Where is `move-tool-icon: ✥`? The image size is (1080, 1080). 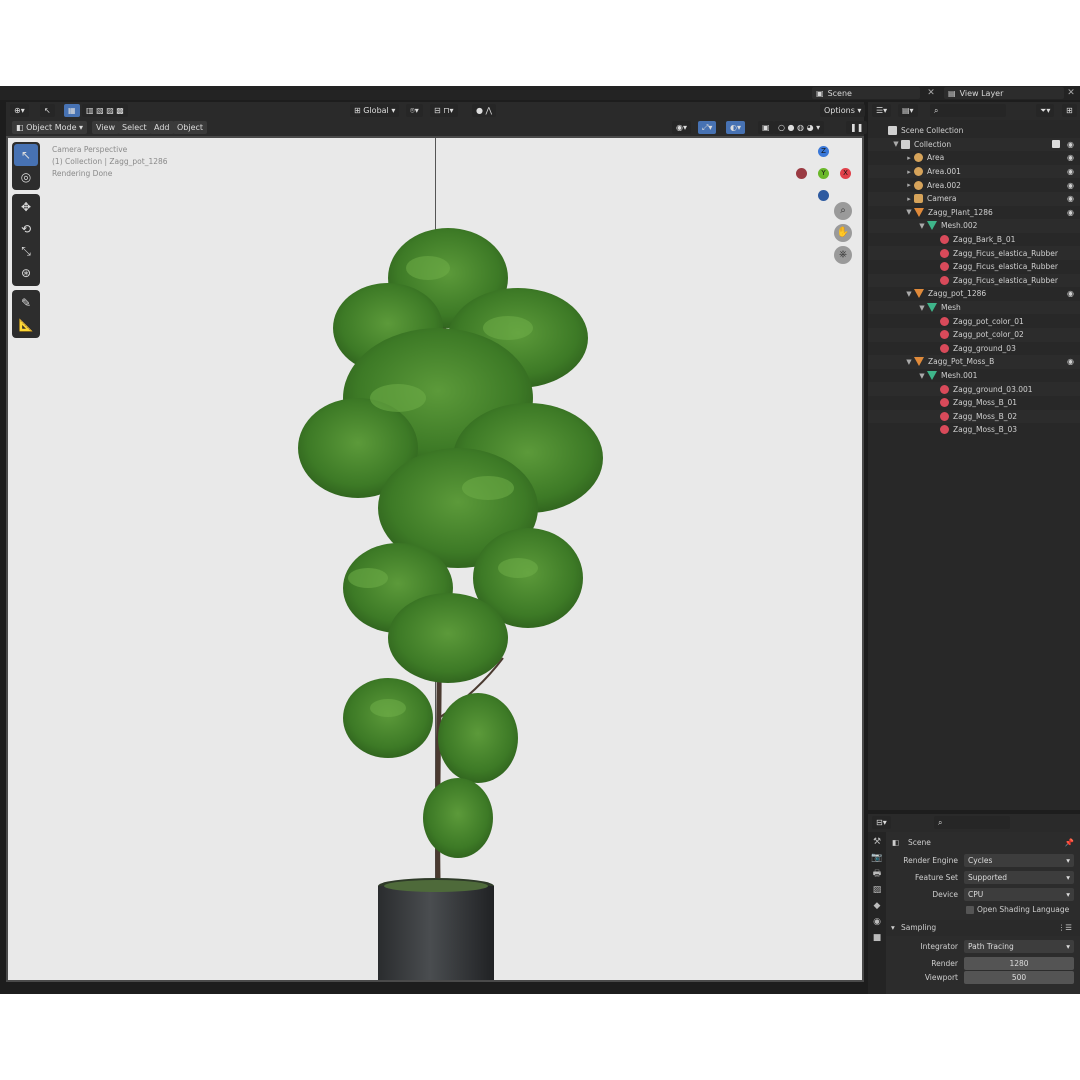 move-tool-icon: ✥ is located at coordinates (26, 207).